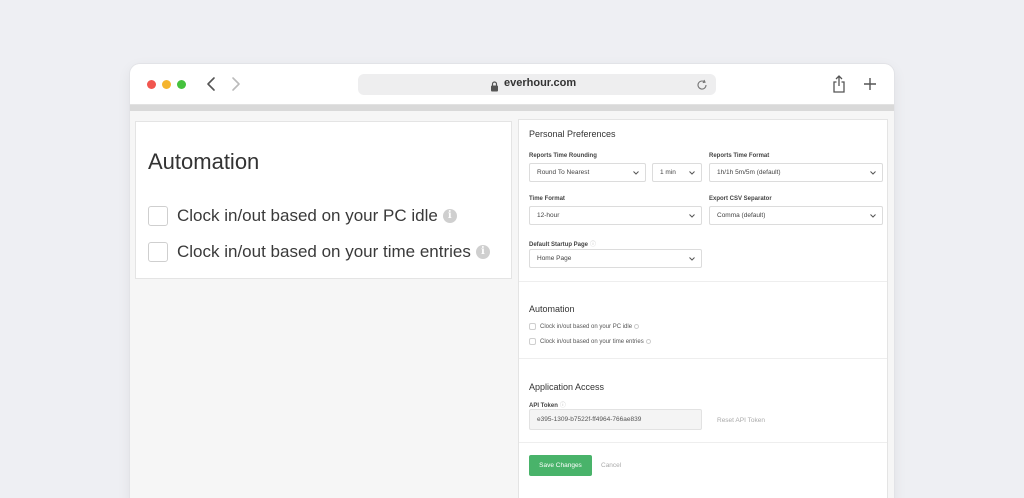 The image size is (1024, 498). I want to click on minimize-window-button, so click(166, 84).